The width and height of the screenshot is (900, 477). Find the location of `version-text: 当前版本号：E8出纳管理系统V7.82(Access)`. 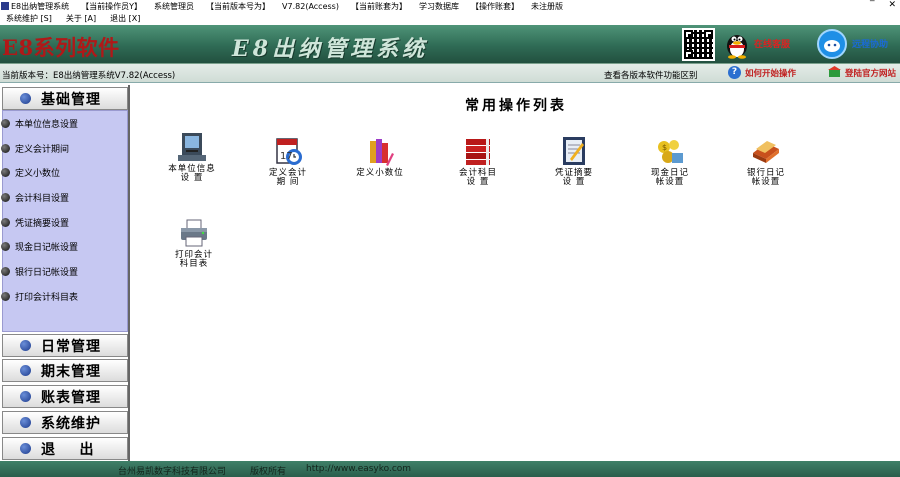

version-text: 当前版本号：E8出纳管理系统V7.82(Access) is located at coordinates (89, 76).